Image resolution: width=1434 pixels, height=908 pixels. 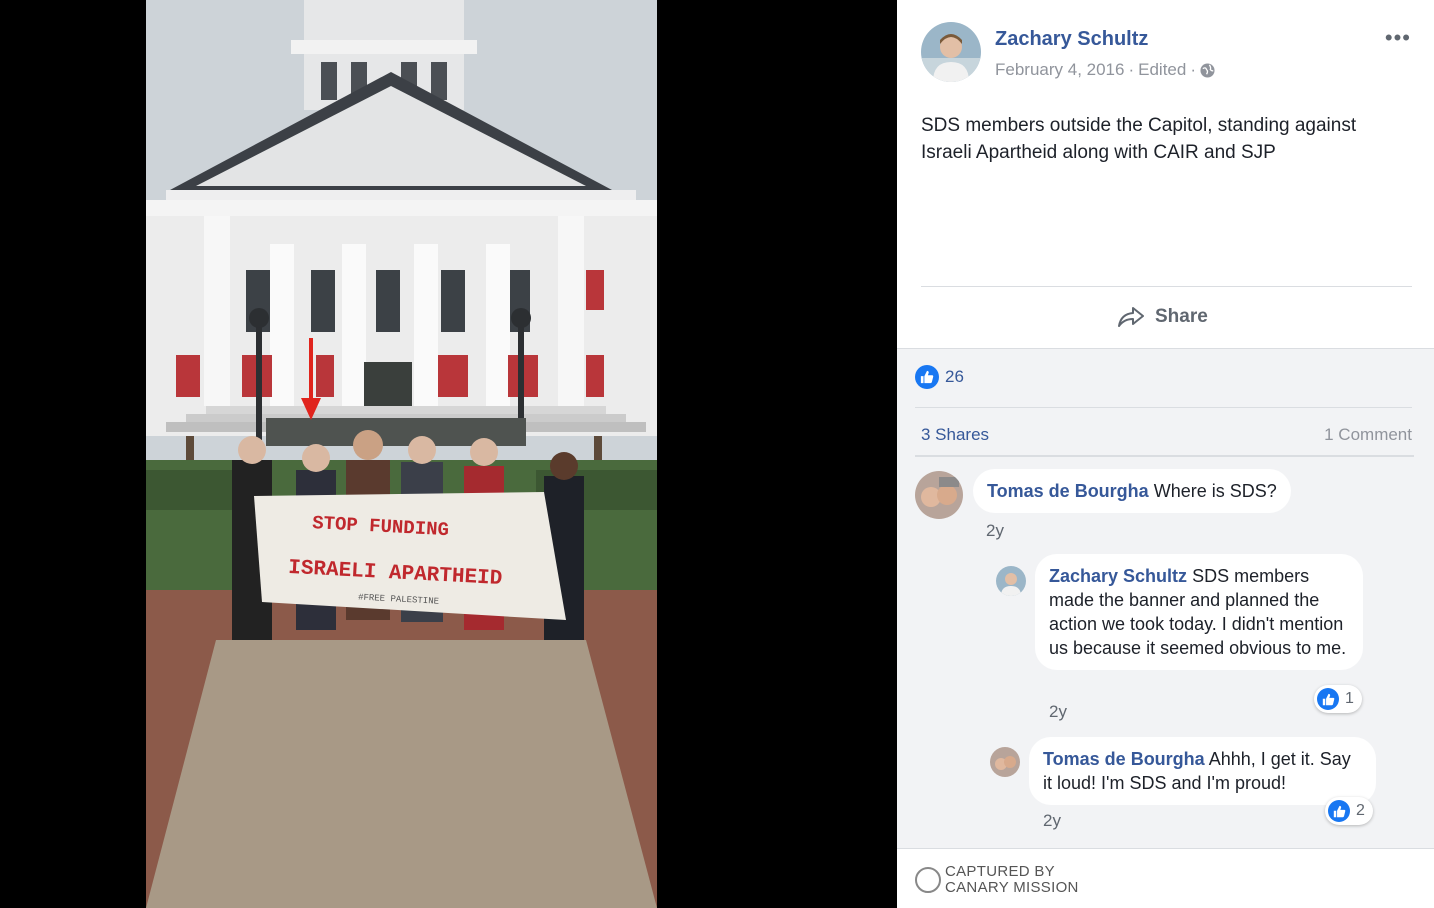 What do you see at coordinates (1360, 810) in the screenshot?
I see `reaction-count: 2` at bounding box center [1360, 810].